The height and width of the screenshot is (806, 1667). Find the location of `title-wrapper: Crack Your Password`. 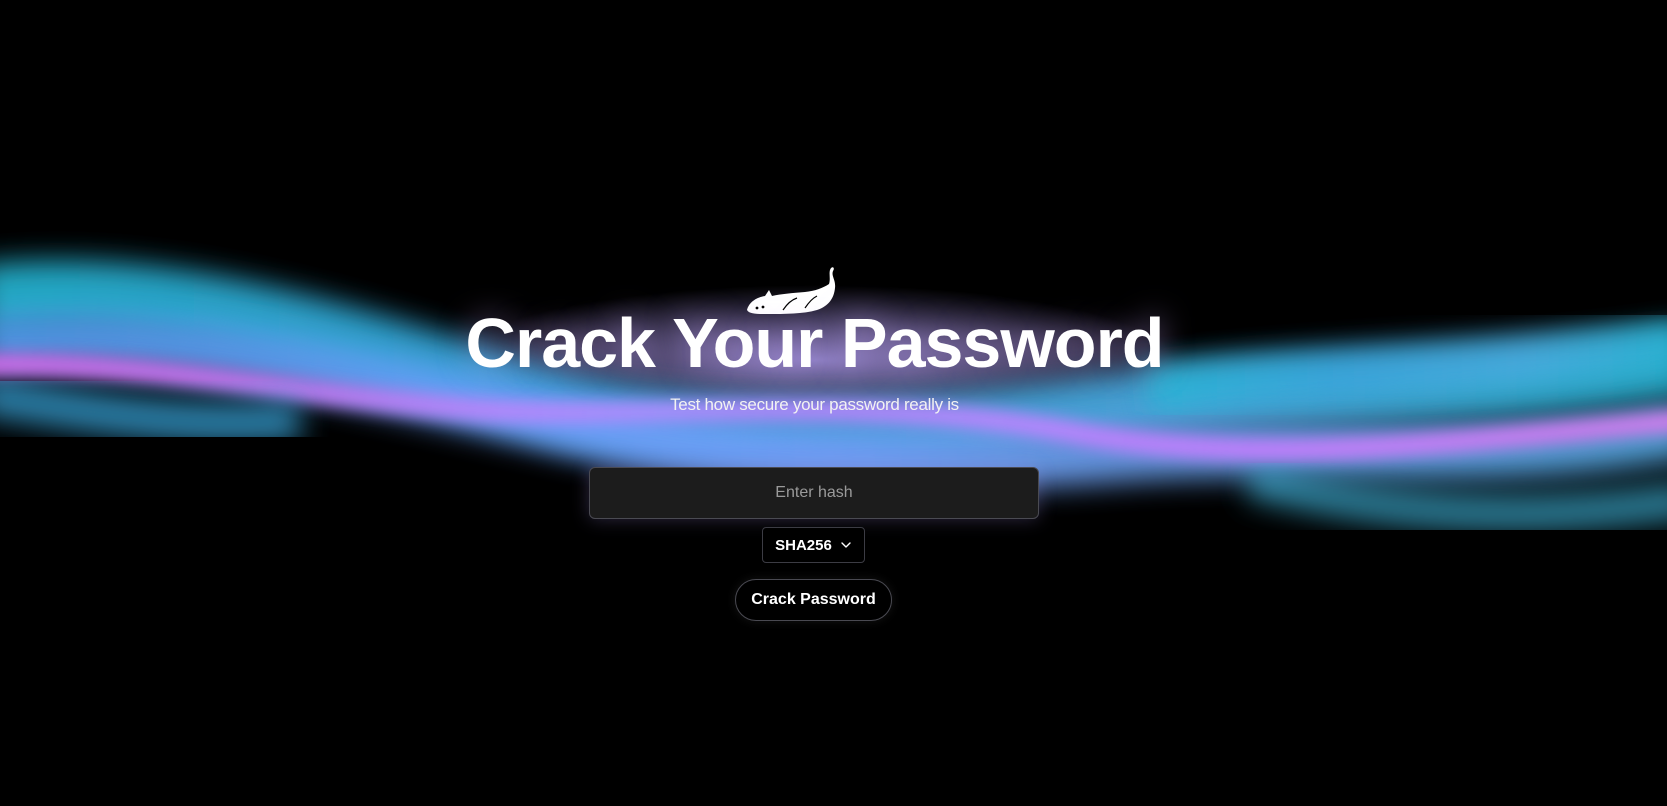

title-wrapper: Crack Your Password is located at coordinates (814, 343).